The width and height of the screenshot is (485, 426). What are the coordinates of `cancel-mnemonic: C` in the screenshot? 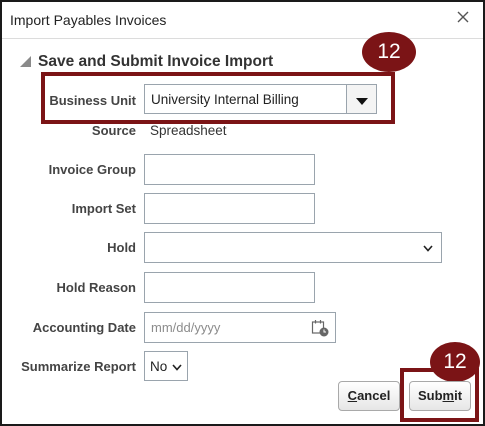 It's located at (352, 395).